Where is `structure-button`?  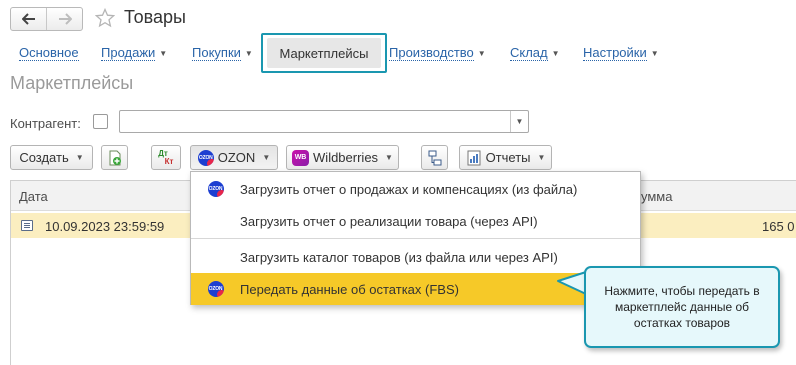
structure-button is located at coordinates (434, 157).